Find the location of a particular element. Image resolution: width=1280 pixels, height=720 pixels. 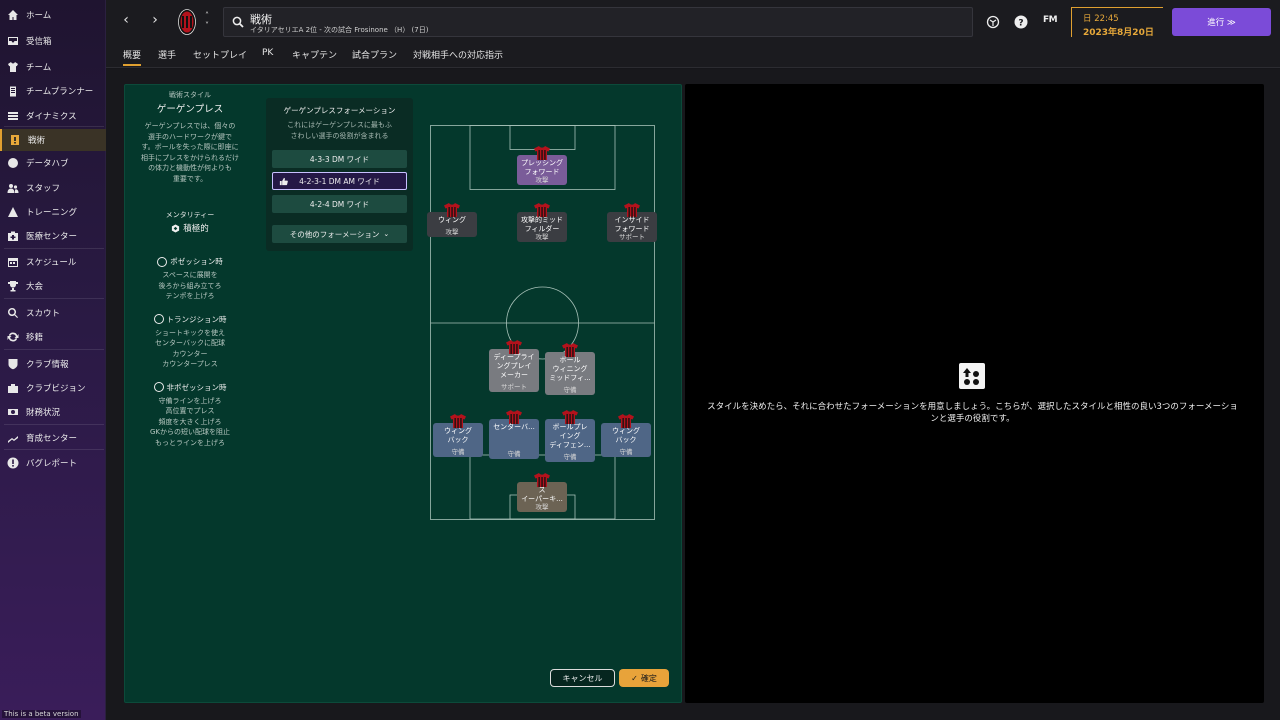

player-position: ボール ウィニング ミッドフィ... 守備 is located at coordinates (570, 369).